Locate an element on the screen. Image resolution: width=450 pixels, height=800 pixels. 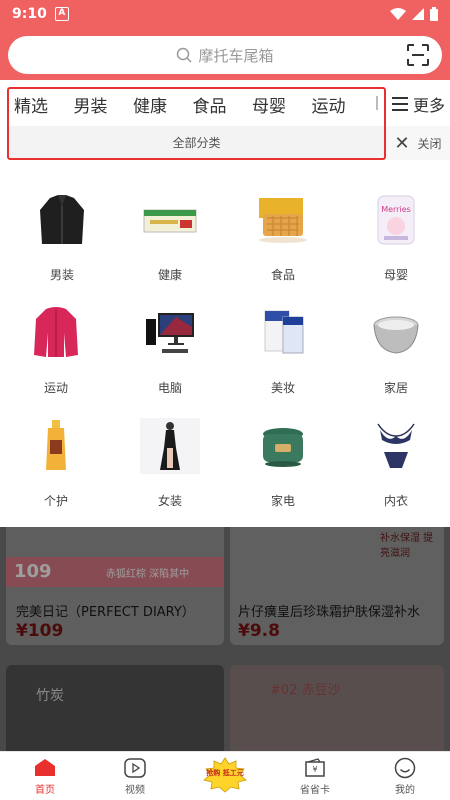
category-item-food: 食品 is located at coordinates (283, 237).